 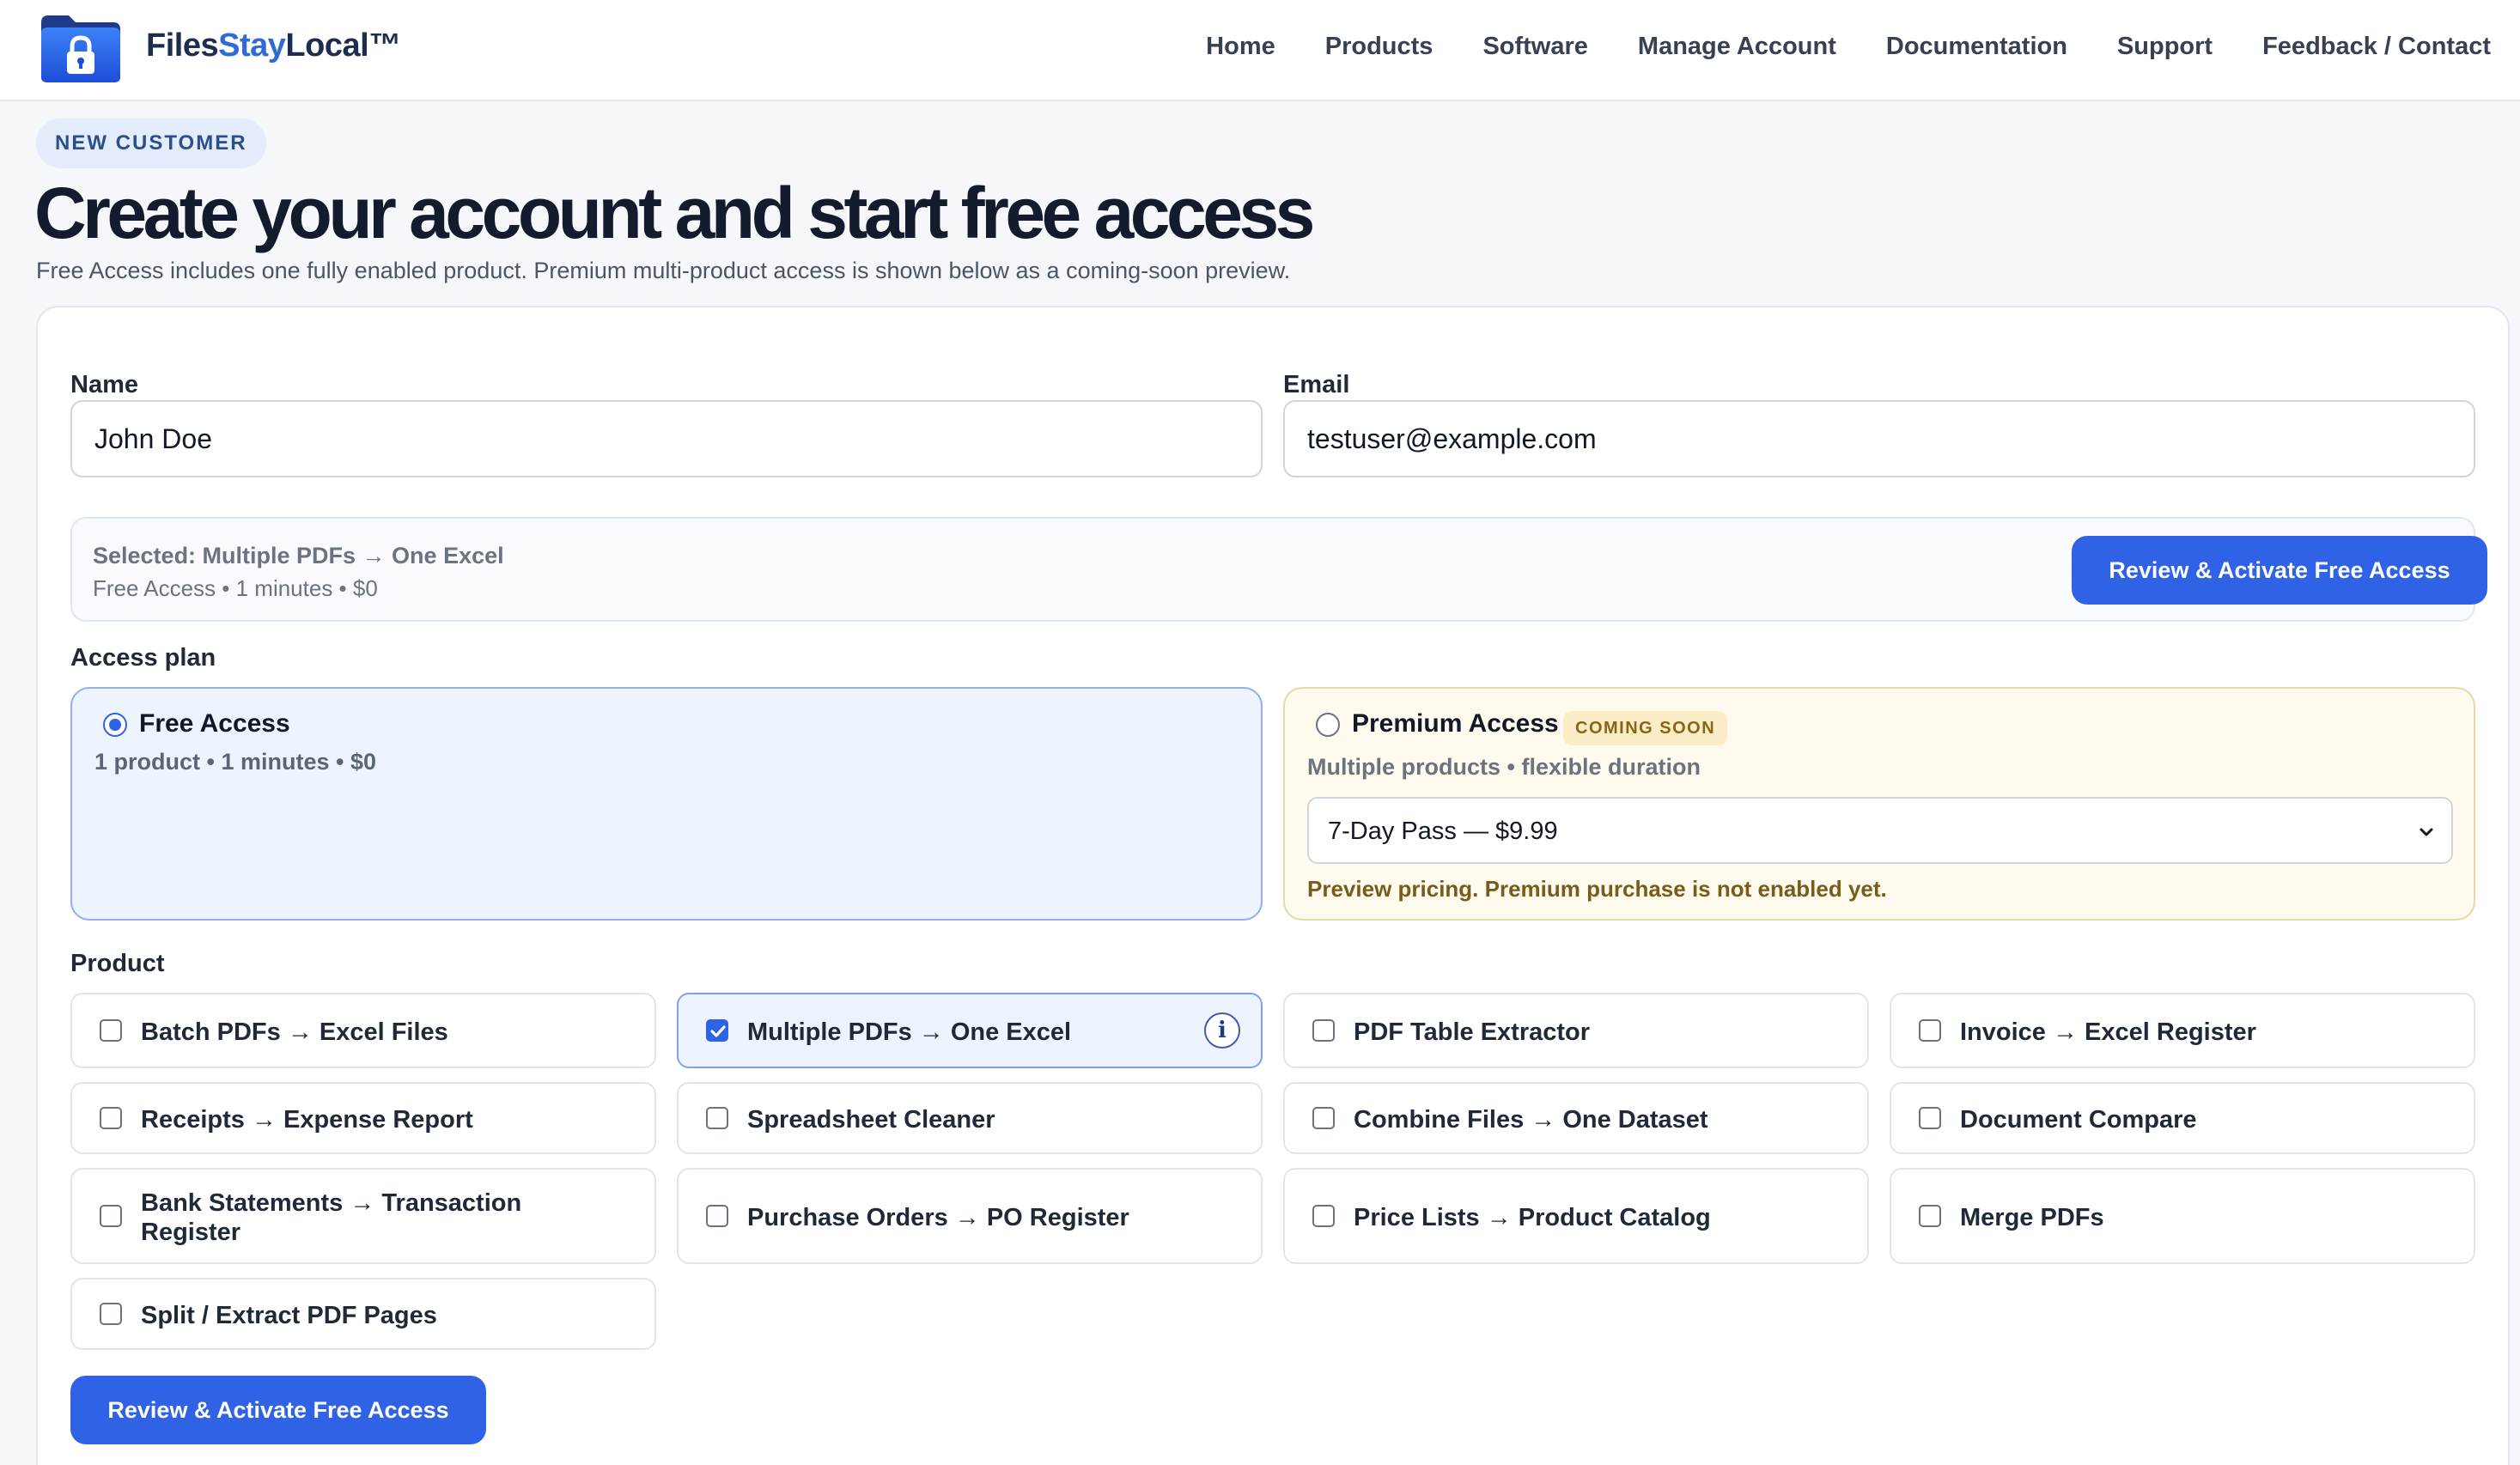 I want to click on product-option-label: Document Compare, so click(x=2078, y=1120).